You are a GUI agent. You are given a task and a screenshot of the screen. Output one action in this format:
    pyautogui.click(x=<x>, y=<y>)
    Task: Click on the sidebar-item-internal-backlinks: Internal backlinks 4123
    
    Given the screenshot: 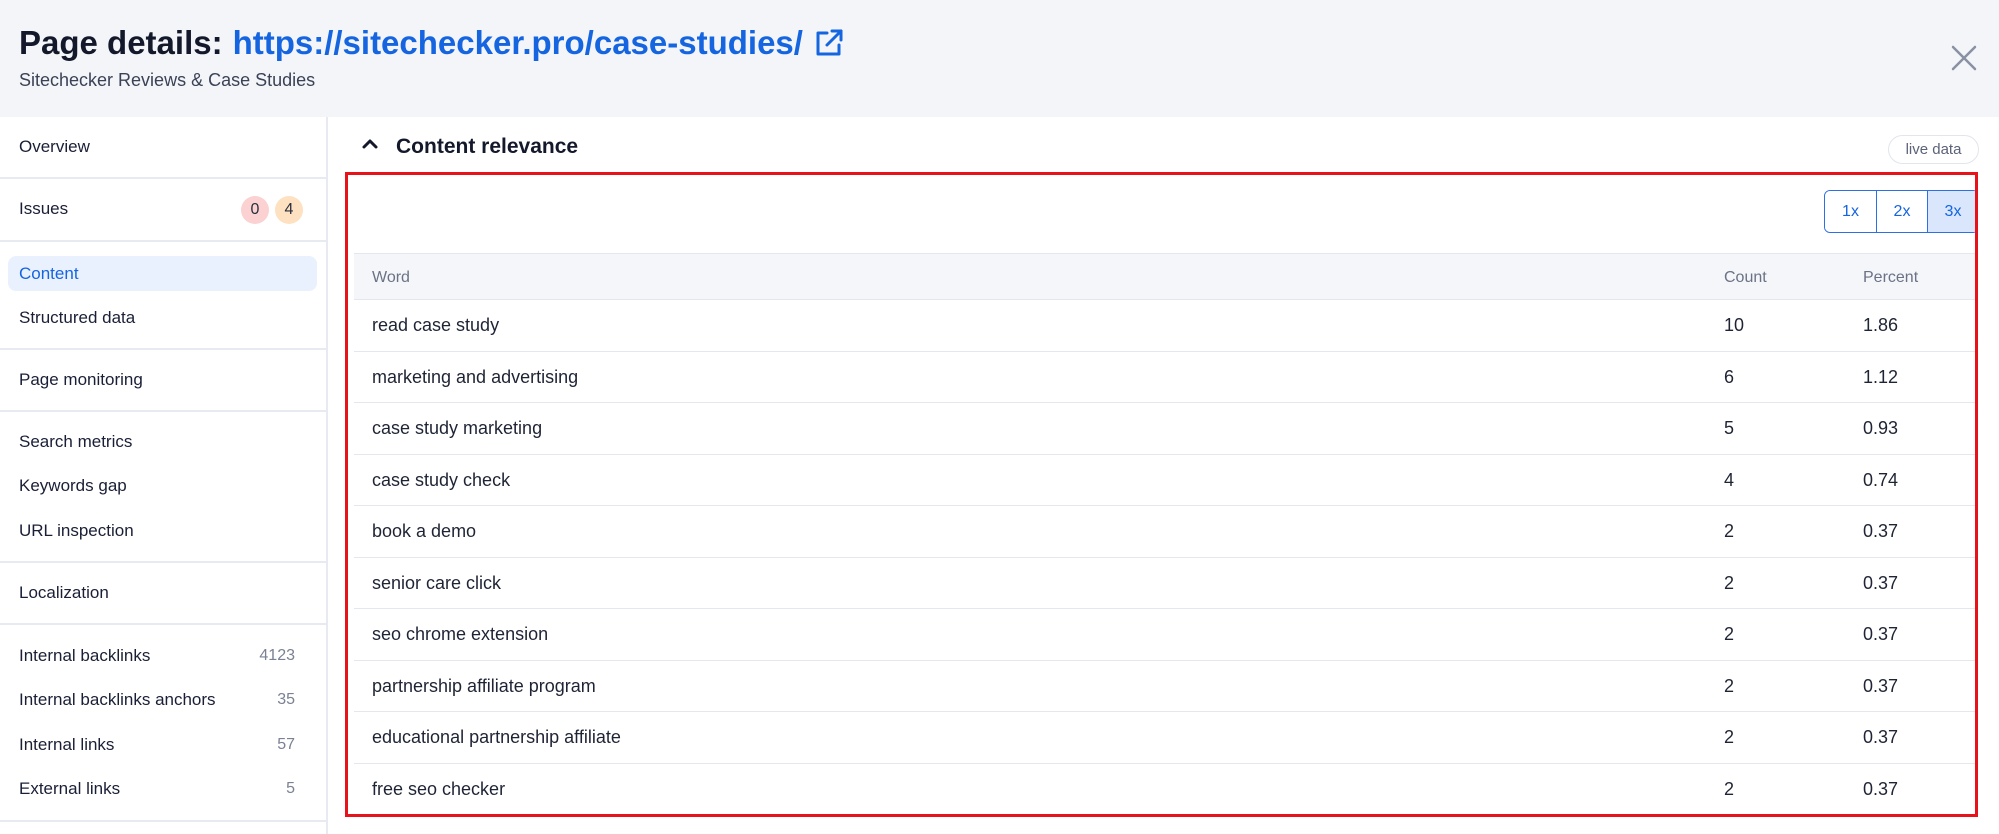 What is the action you would take?
    pyautogui.click(x=162, y=655)
    